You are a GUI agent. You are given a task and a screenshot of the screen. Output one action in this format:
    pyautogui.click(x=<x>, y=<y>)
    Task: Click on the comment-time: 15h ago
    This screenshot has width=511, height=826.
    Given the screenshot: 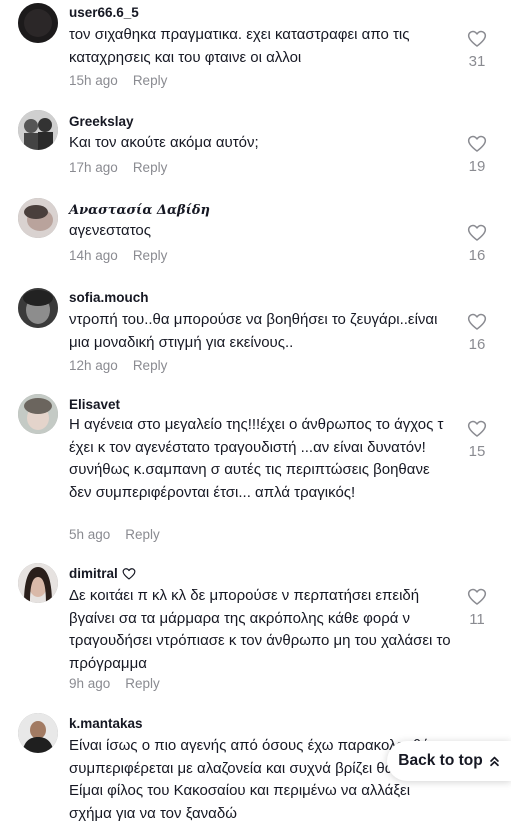 What is the action you would take?
    pyautogui.click(x=93, y=80)
    